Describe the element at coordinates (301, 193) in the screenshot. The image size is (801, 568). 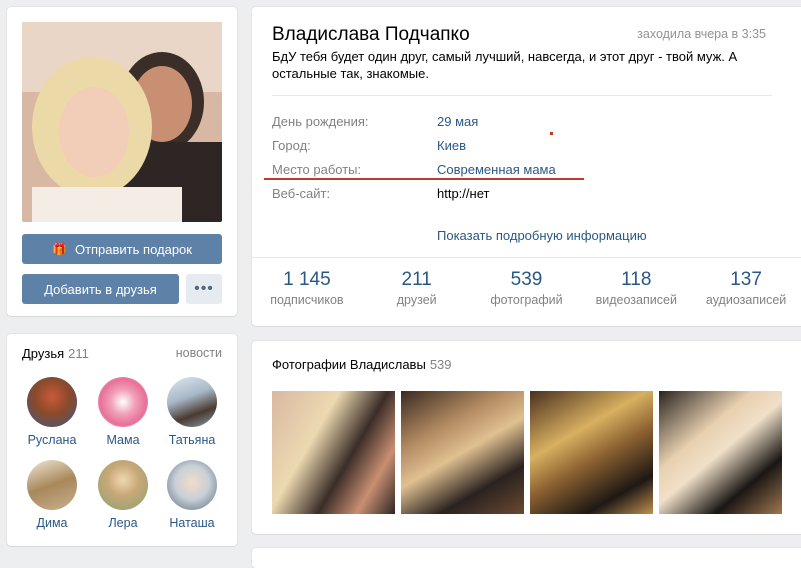
I see `info-label: Веб-сайт:` at that location.